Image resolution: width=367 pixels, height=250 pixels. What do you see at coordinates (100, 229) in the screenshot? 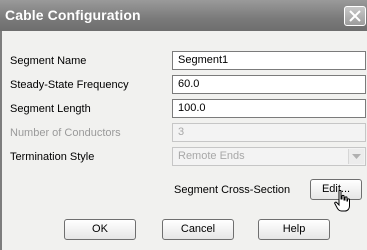
I see `ok-button: OK` at bounding box center [100, 229].